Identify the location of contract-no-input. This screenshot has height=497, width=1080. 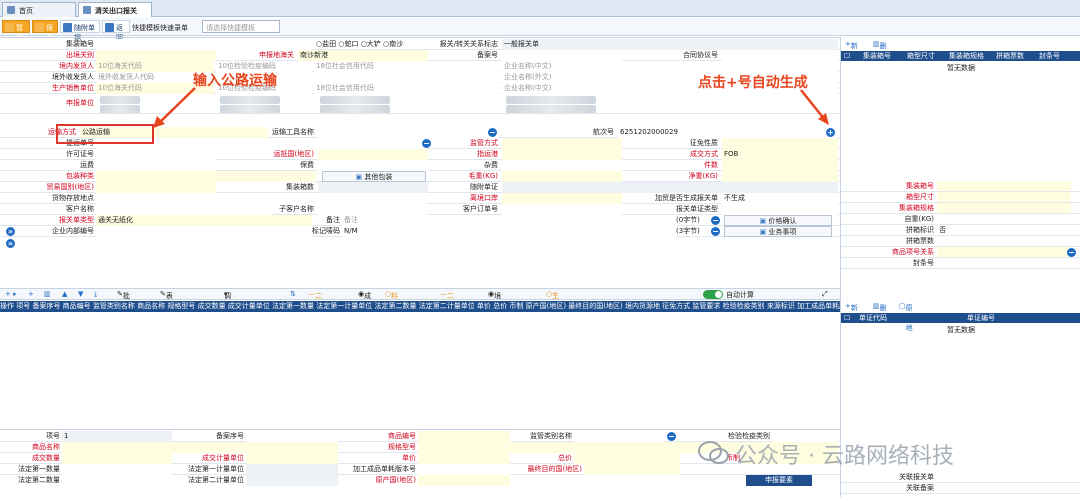
(780, 55).